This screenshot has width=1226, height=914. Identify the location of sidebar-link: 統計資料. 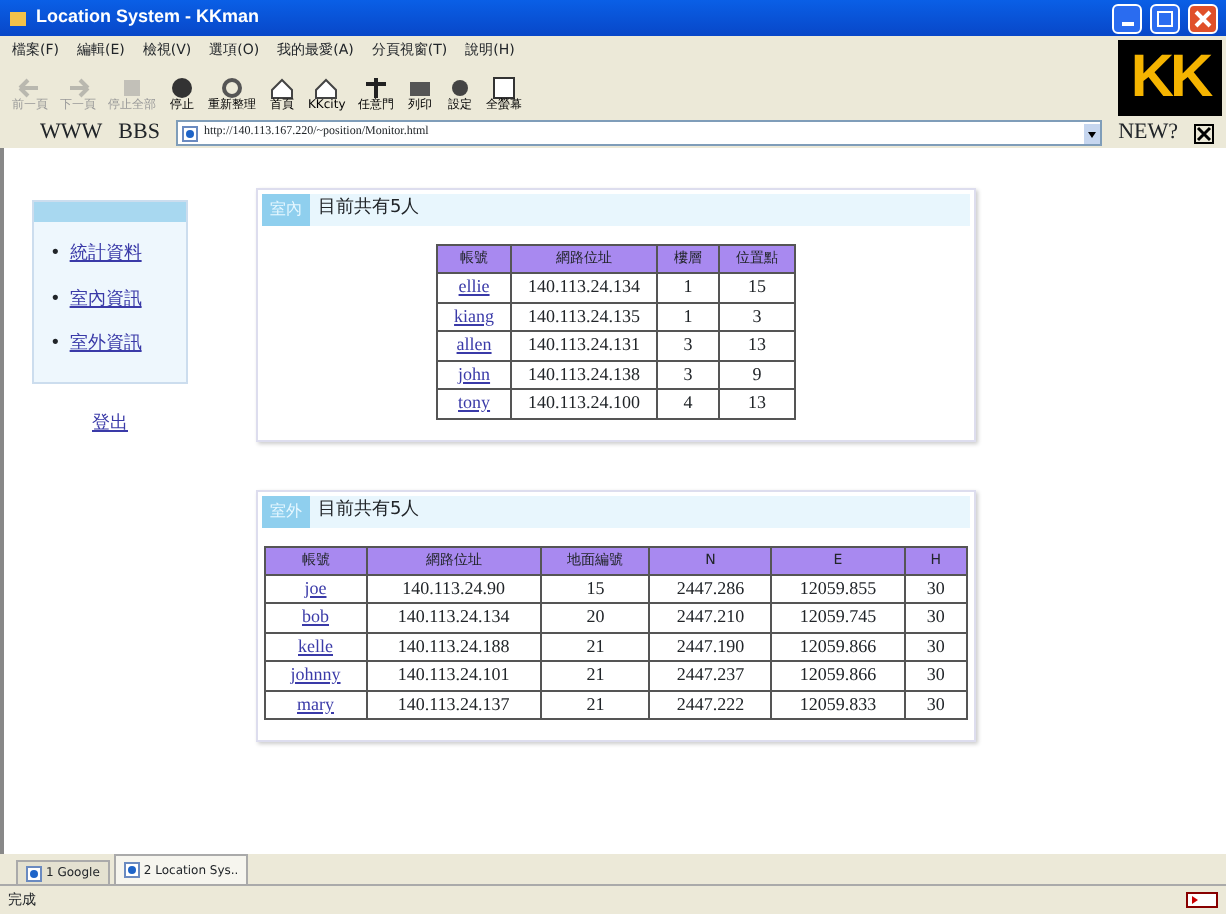
(105, 254).